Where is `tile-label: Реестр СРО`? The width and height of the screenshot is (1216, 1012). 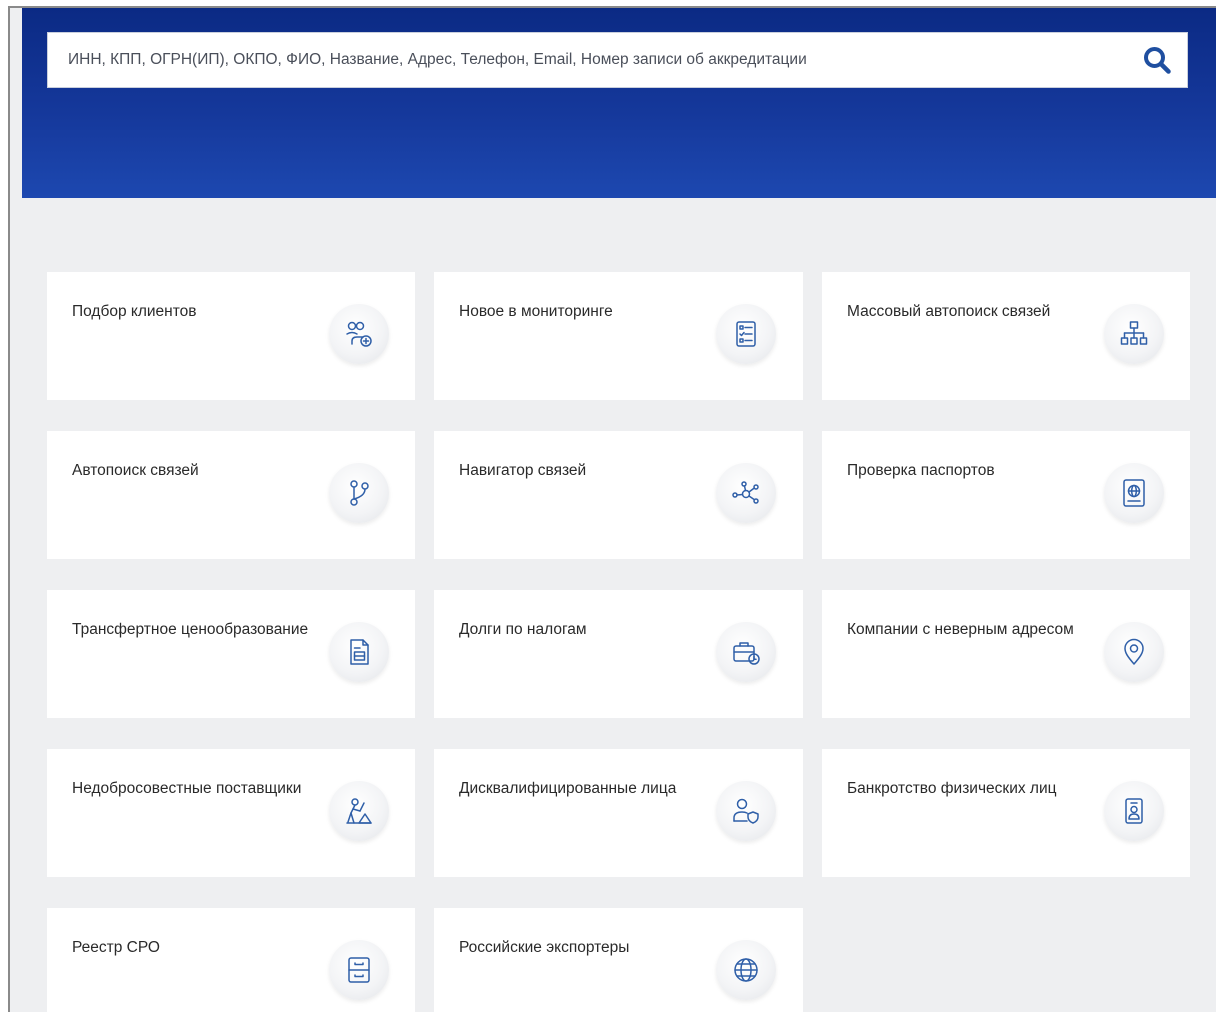
tile-label: Реестр СРО is located at coordinates (116, 947).